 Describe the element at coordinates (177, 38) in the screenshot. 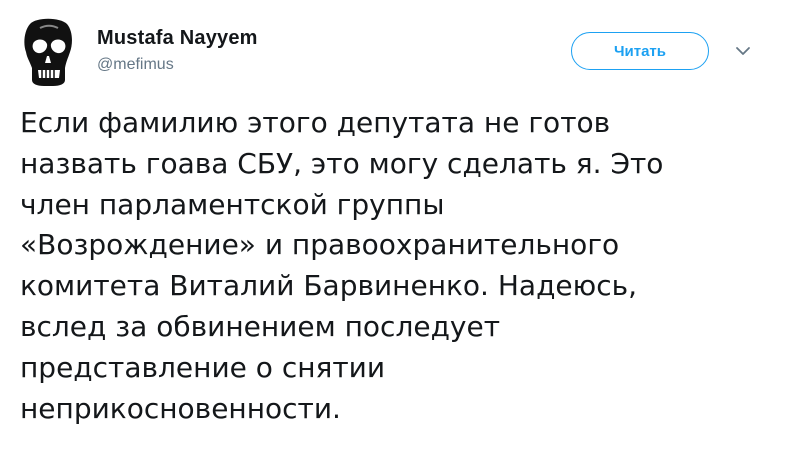

I see `author-display-name: Mustafa Nayyem` at that location.